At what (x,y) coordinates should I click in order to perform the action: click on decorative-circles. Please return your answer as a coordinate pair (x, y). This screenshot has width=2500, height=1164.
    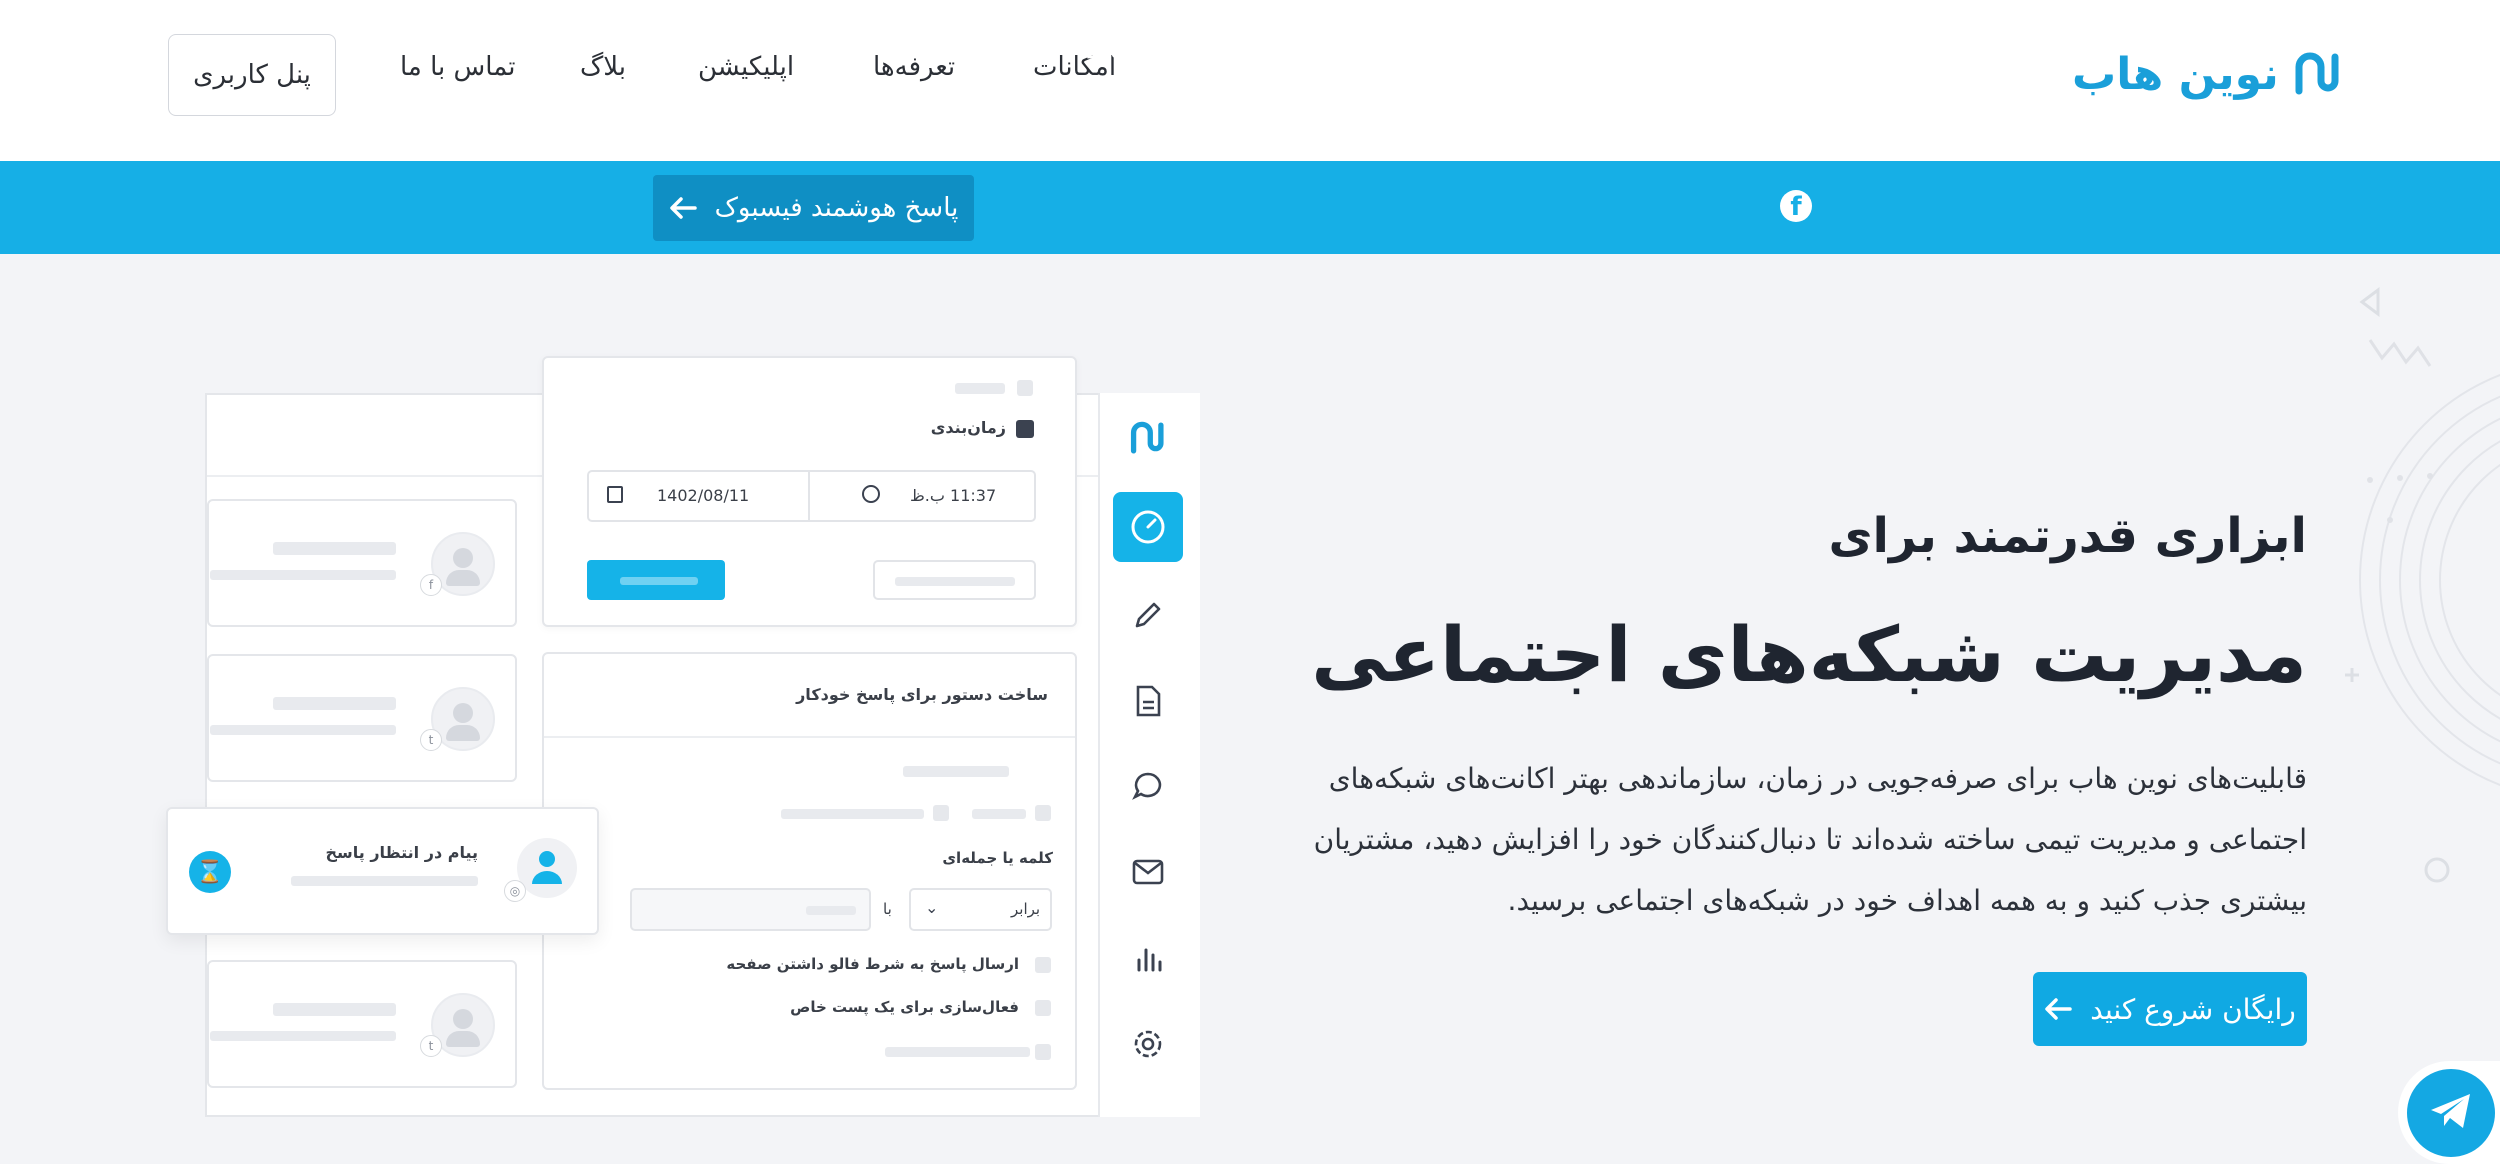
    Looking at the image, I should click on (2422, 585).